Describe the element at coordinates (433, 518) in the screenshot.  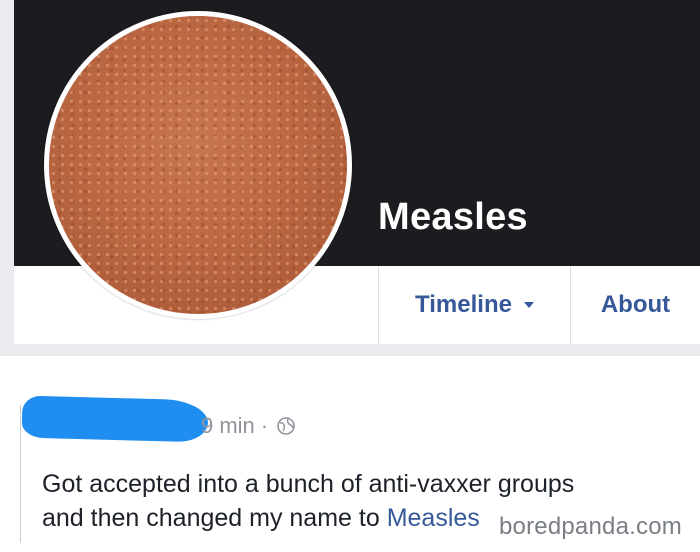
I see `profile-mention-link: Measles` at that location.